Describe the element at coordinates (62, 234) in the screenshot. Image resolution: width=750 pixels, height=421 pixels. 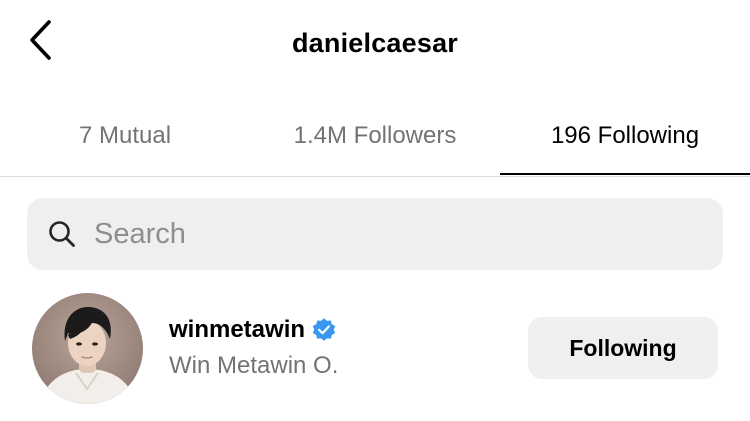
I see `search-icon` at that location.